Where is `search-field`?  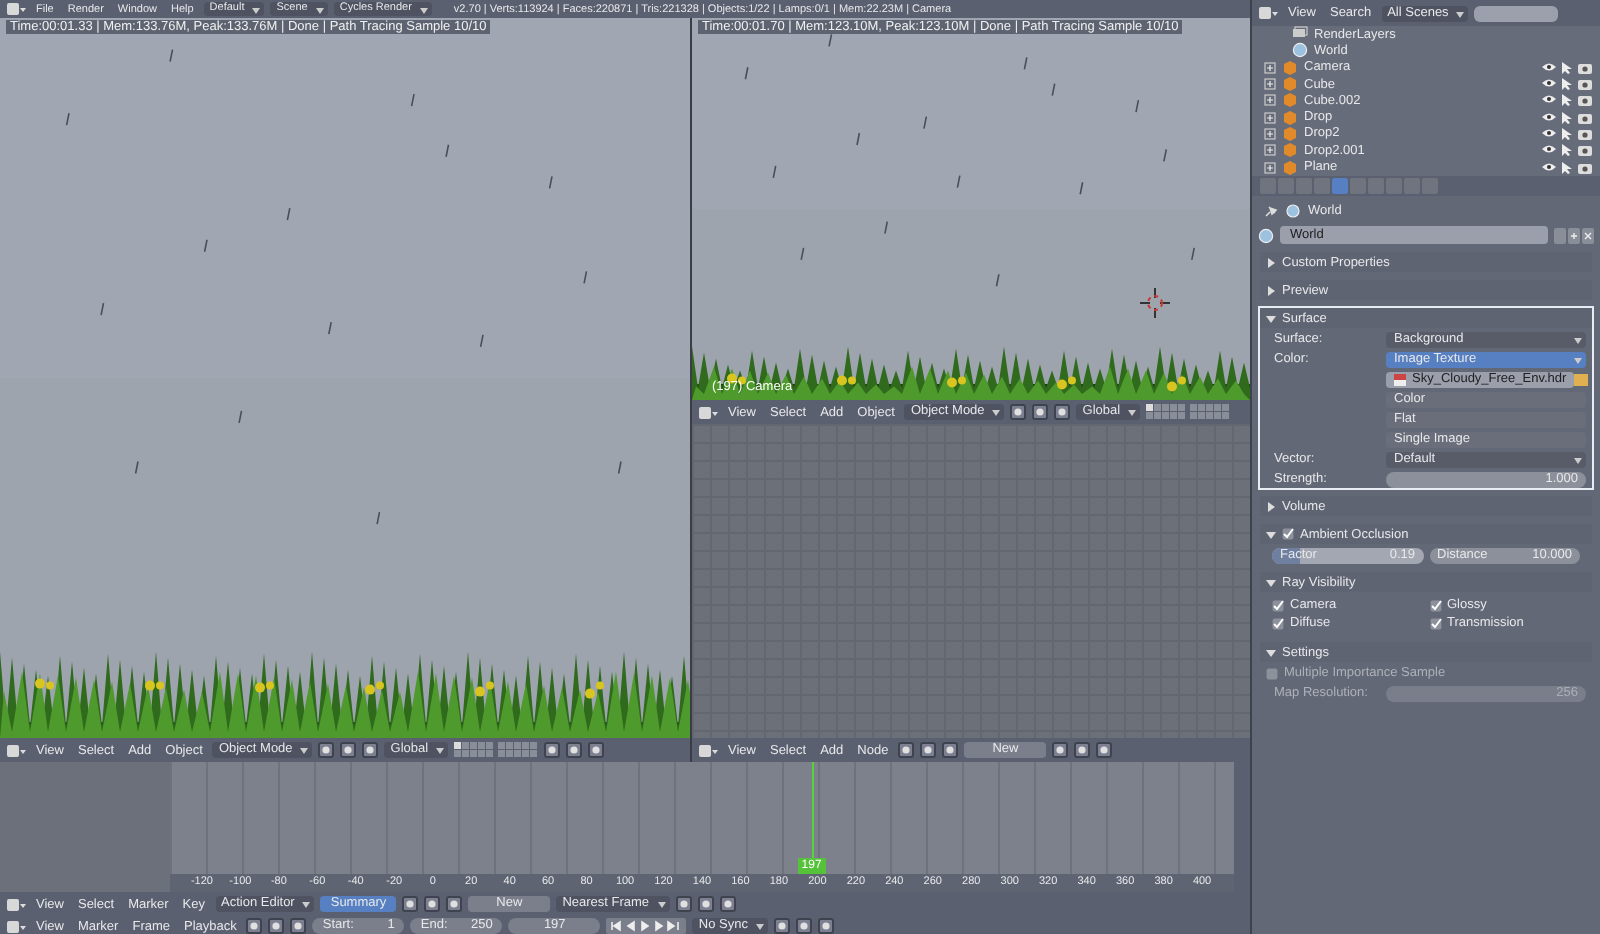 search-field is located at coordinates (1516, 13).